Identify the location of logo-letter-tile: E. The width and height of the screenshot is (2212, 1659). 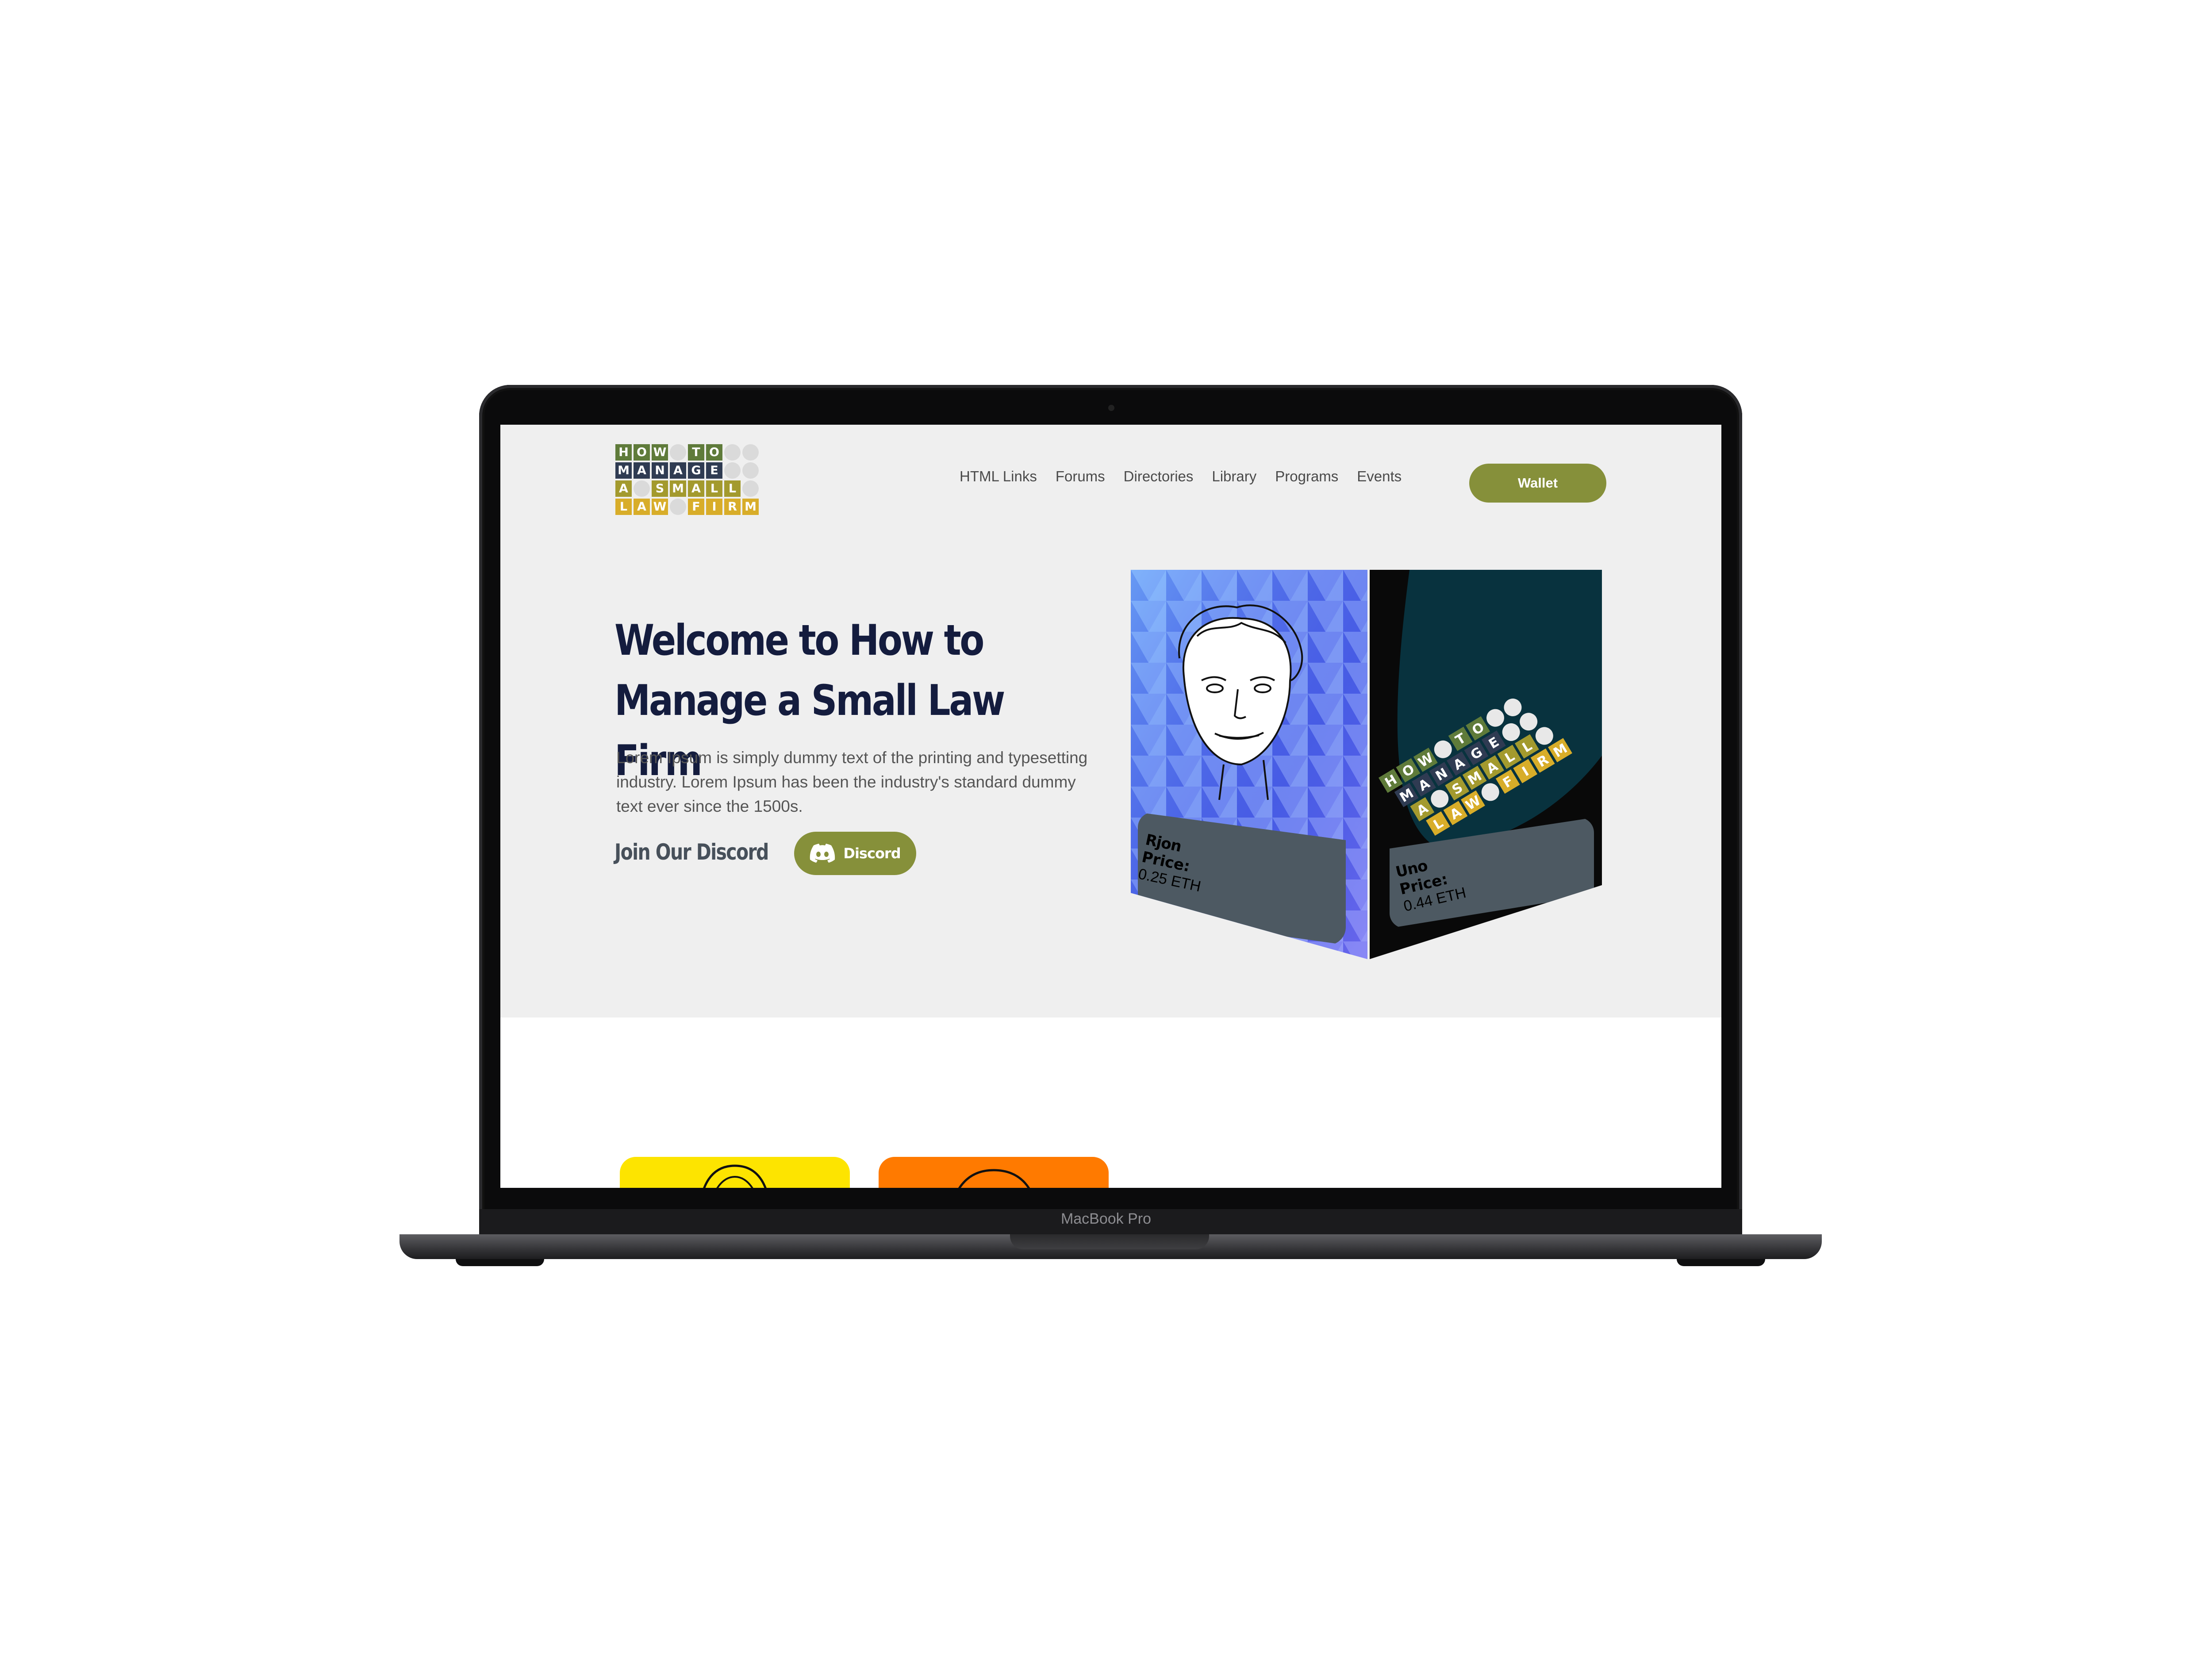
(714, 471).